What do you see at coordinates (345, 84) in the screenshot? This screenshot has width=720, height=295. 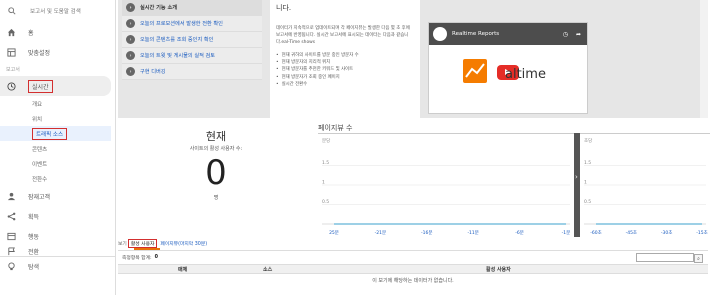 I see `guide-bullet: 실시간 전환수` at bounding box center [345, 84].